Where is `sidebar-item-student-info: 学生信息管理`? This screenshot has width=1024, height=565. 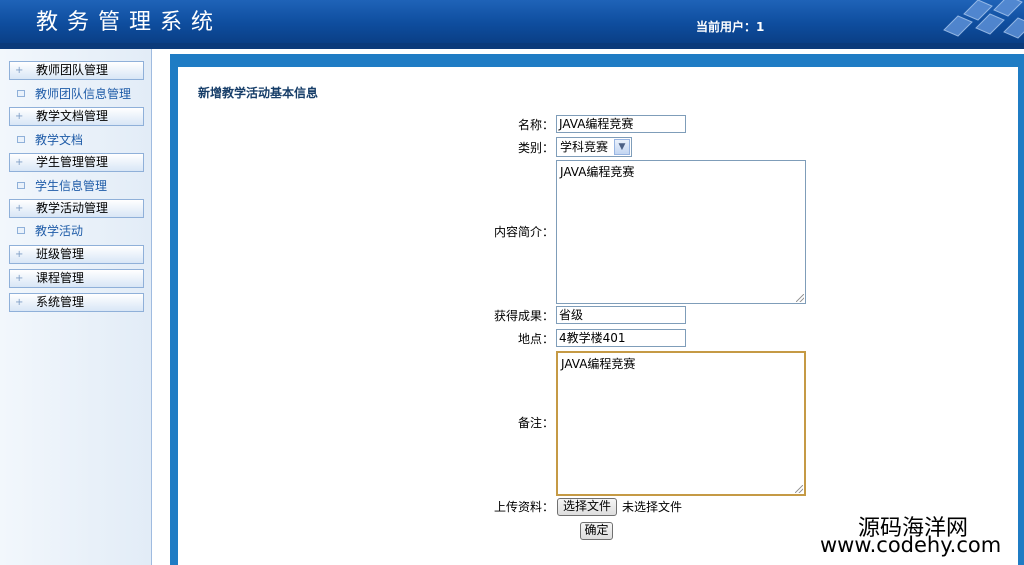
sidebar-item-student-info: 学生信息管理 is located at coordinates (62, 186).